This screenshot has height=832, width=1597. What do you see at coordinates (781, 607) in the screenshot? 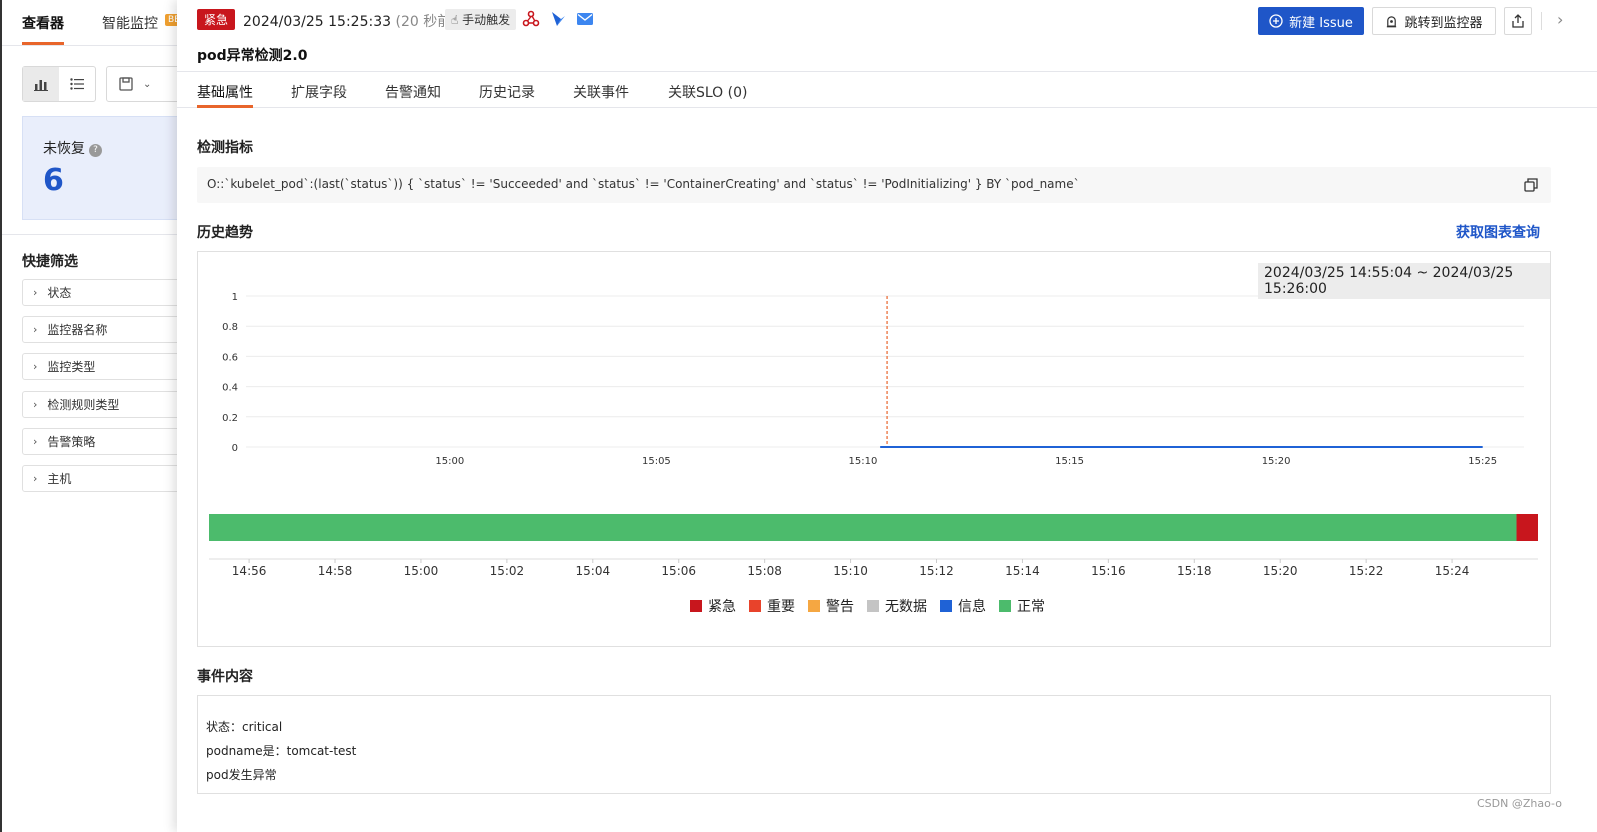
I see `legend-label: 重要` at bounding box center [781, 607].